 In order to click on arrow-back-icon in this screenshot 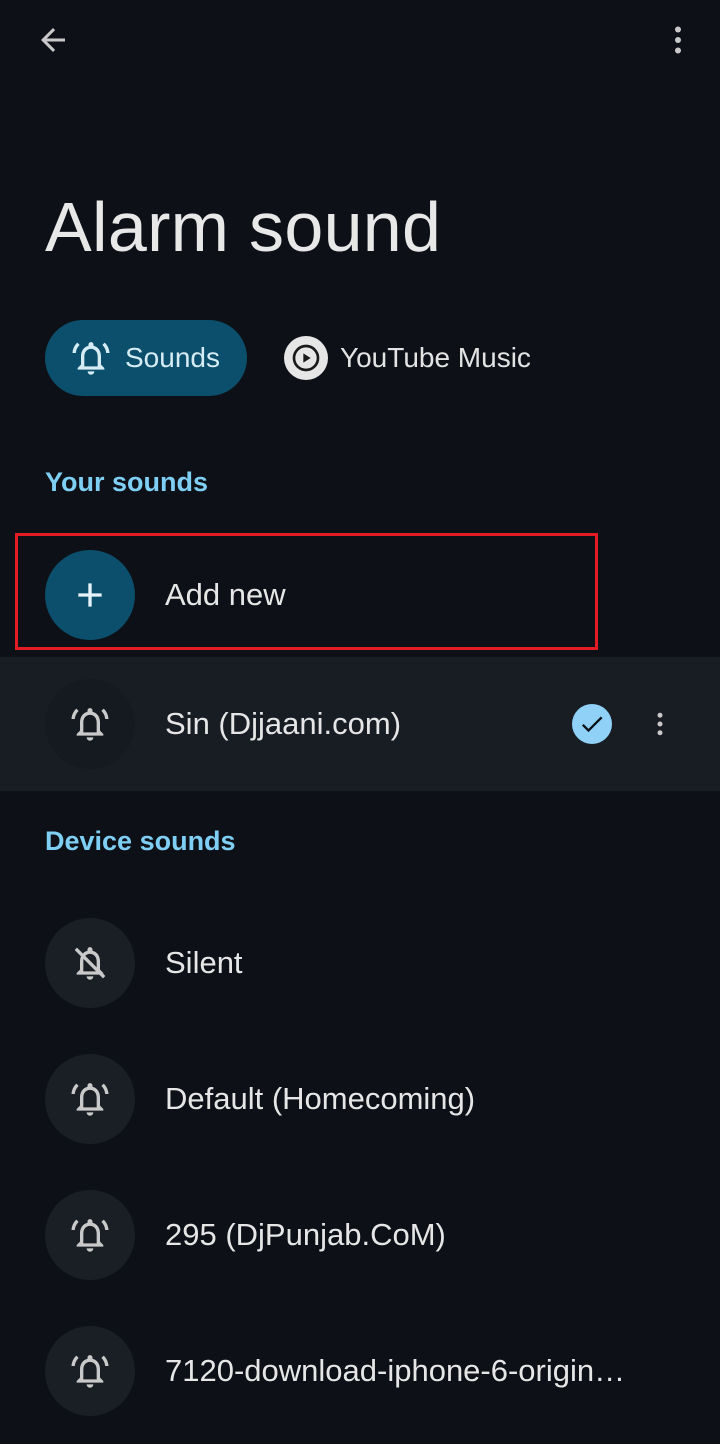, I will do `click(53, 40)`.